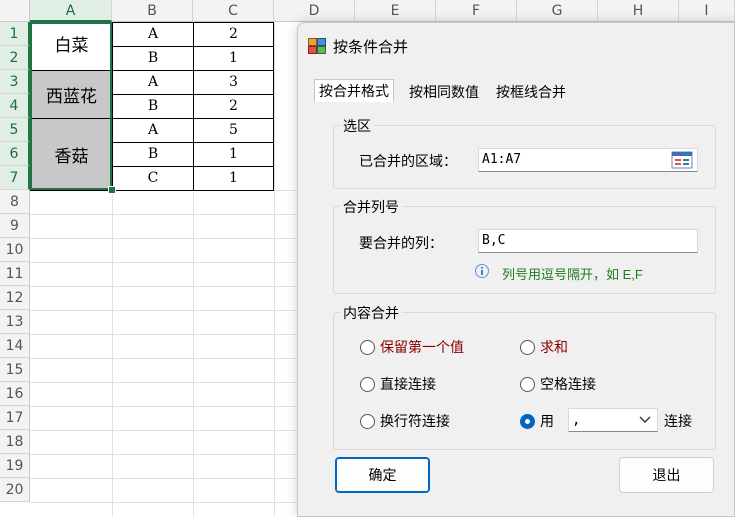 The height and width of the screenshot is (517, 735). I want to click on range-picker-icon, so click(682, 160).